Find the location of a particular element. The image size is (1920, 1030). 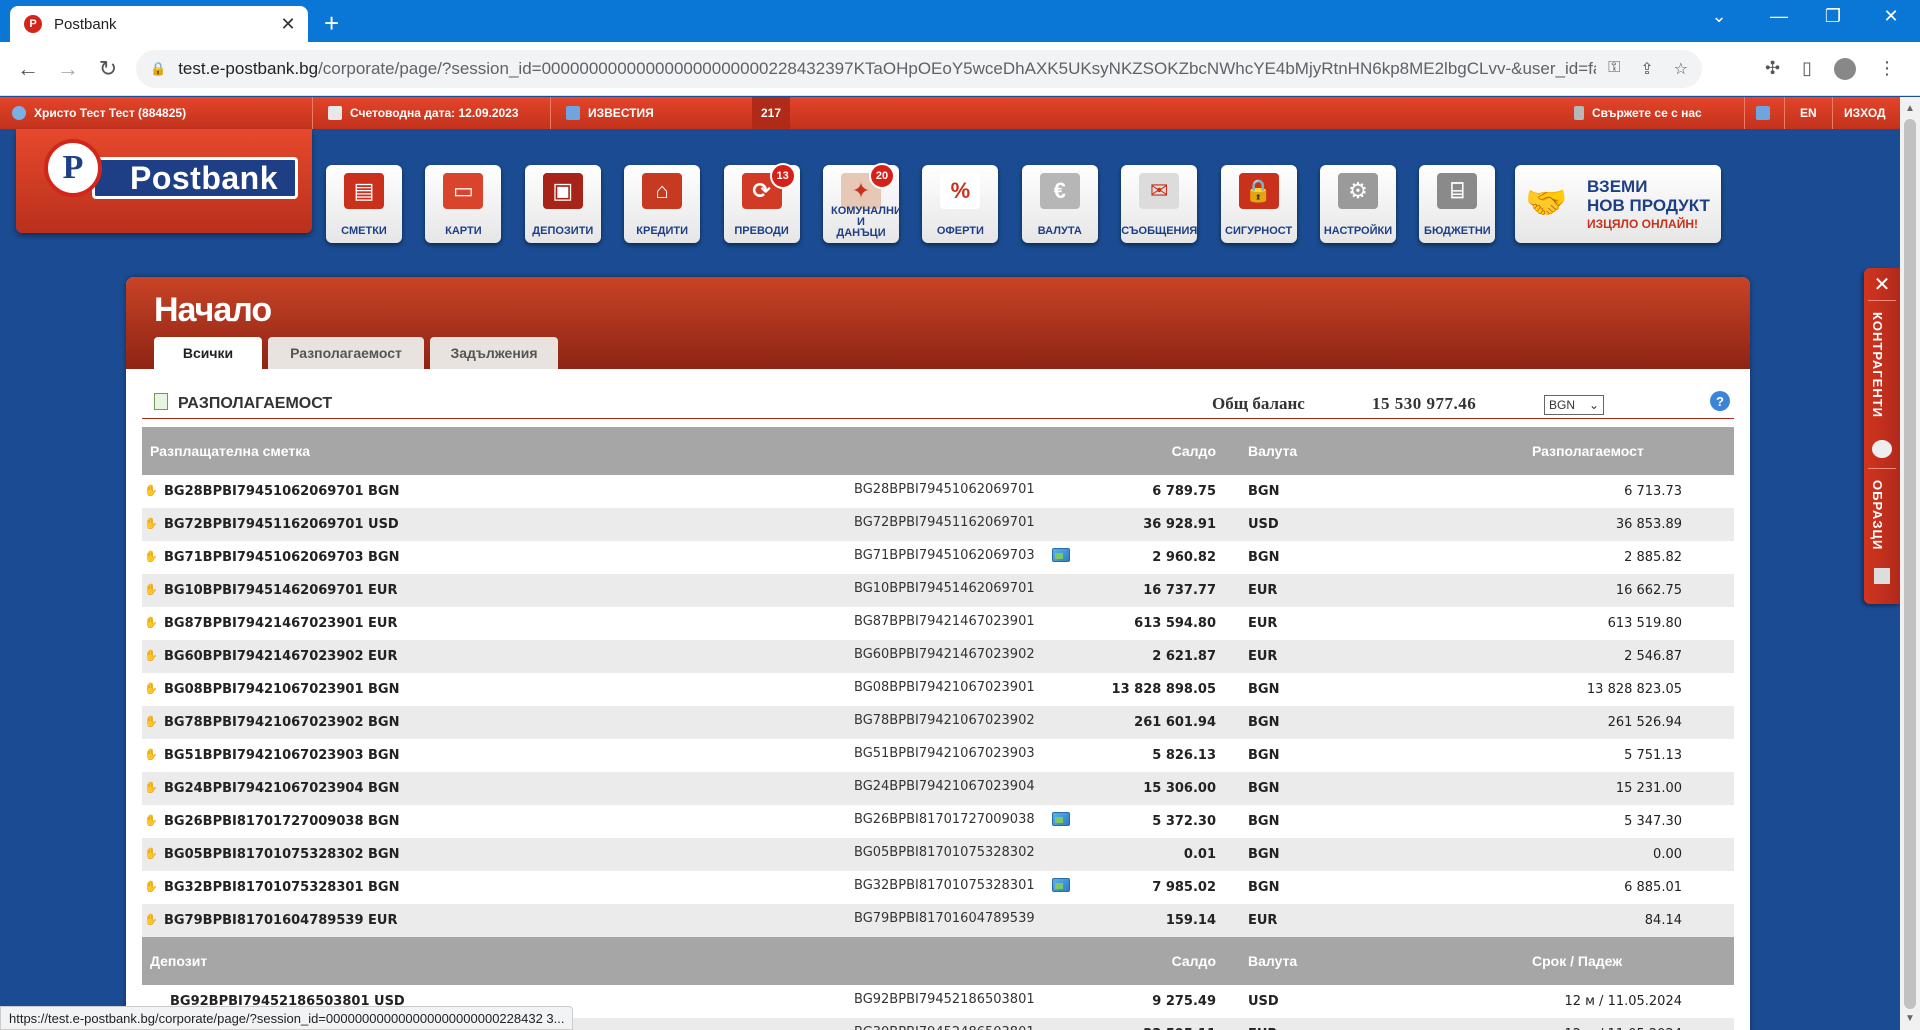

new-tab-icon: + is located at coordinates (331, 23).